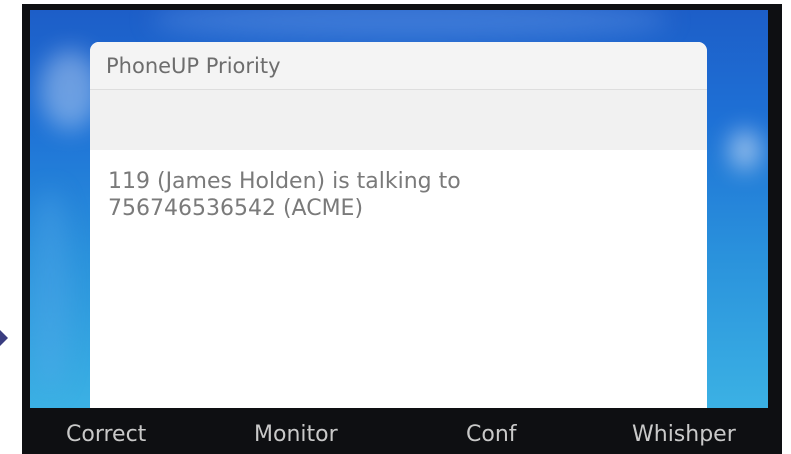 The image size is (791, 454). Describe the element at coordinates (398, 120) in the screenshot. I see `dialog-subheader` at that location.